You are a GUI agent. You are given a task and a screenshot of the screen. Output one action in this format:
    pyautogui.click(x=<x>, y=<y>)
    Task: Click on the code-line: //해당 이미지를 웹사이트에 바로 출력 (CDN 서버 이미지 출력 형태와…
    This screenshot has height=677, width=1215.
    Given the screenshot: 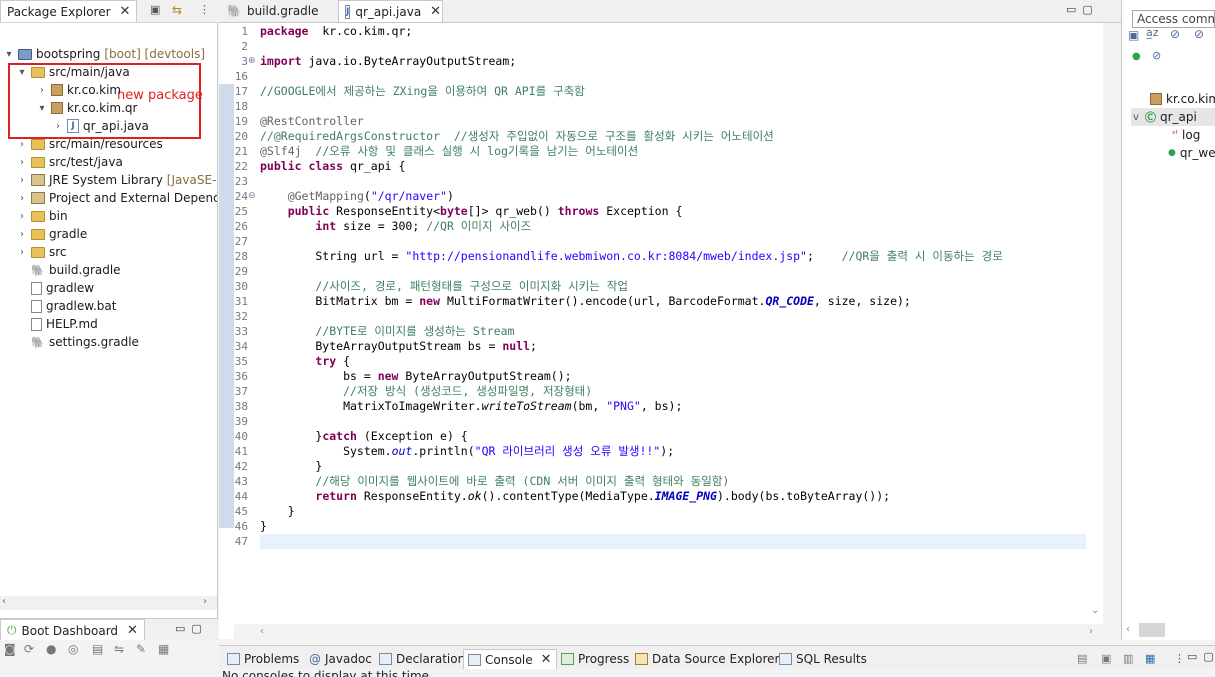 What is the action you would take?
    pyautogui.click(x=494, y=481)
    